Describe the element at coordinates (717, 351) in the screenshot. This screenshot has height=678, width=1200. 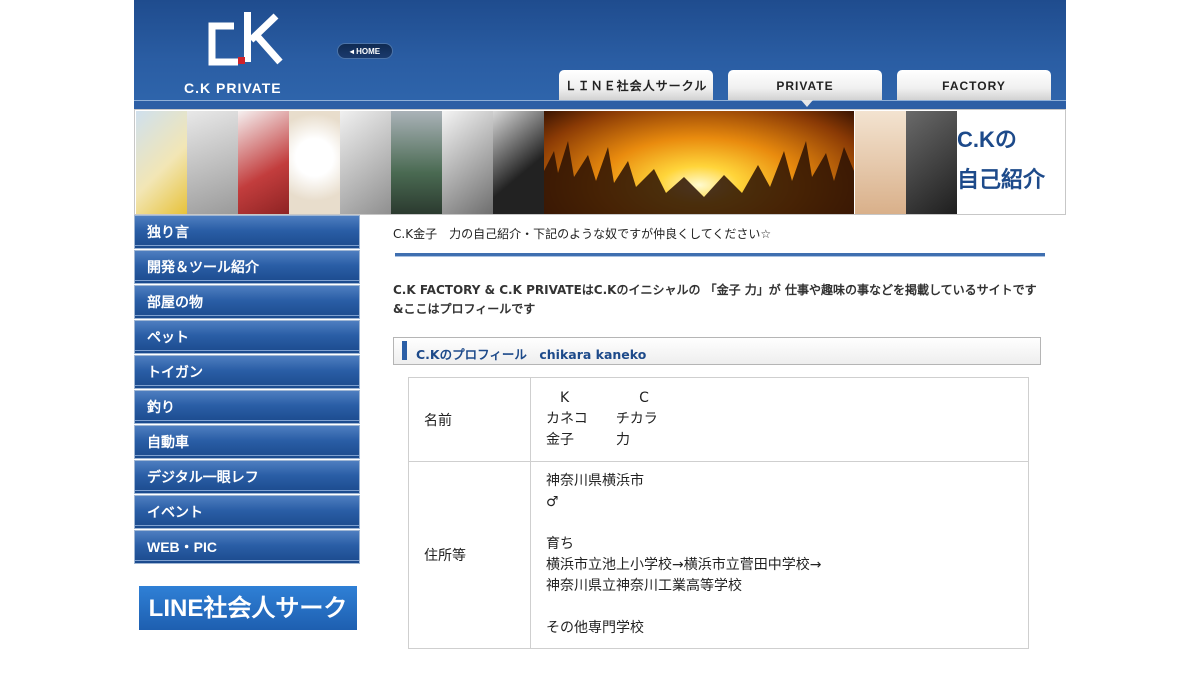
I see `profile-section-heading: C.Kのプロフィール chikara kaneko` at that location.